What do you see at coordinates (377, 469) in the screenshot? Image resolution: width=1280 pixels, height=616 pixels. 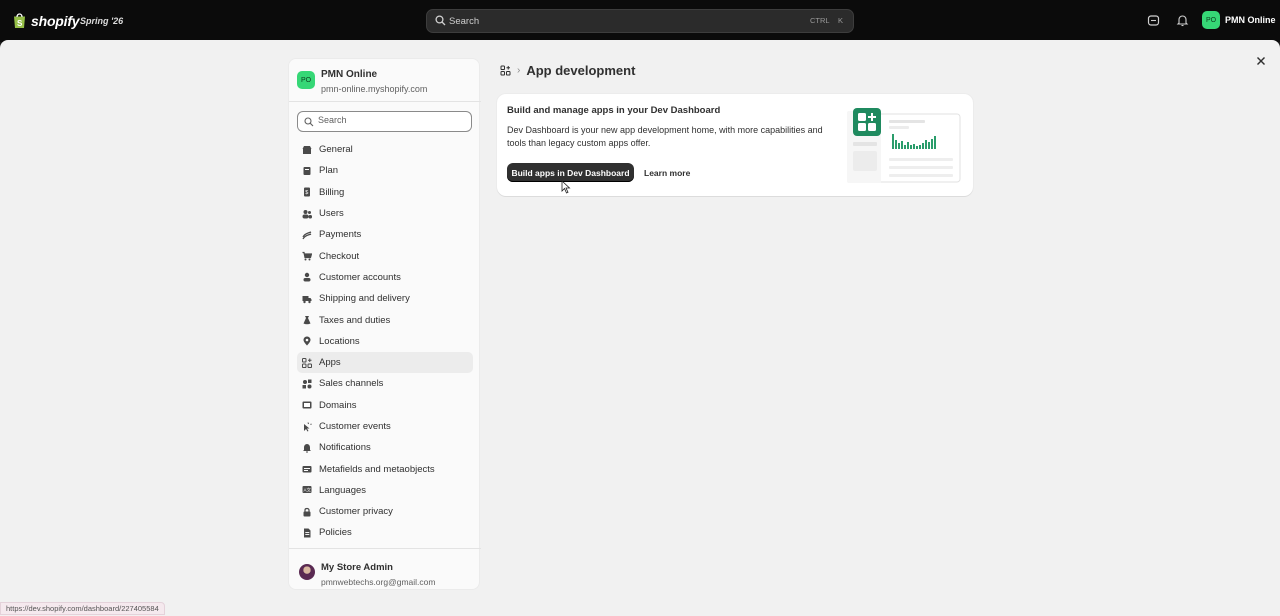 I see `sidebar-item-label: Metafields and metaobjects` at bounding box center [377, 469].